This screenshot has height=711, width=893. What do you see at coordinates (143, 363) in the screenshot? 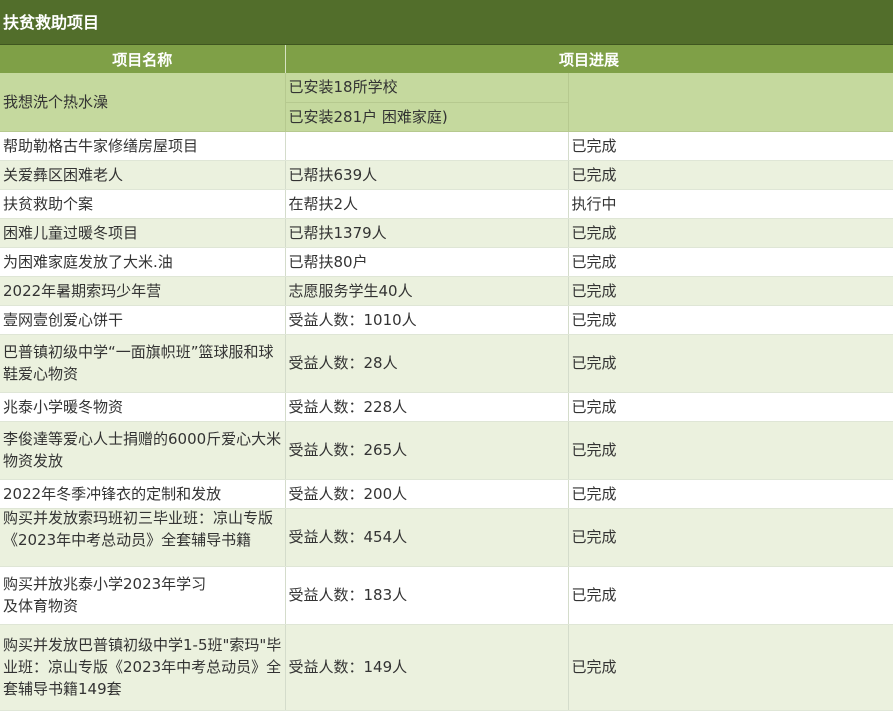
I see `cell-project-name: 巴普镇初级中学“一面旗帜班”篮球服和球鞋爱心物资` at bounding box center [143, 363].